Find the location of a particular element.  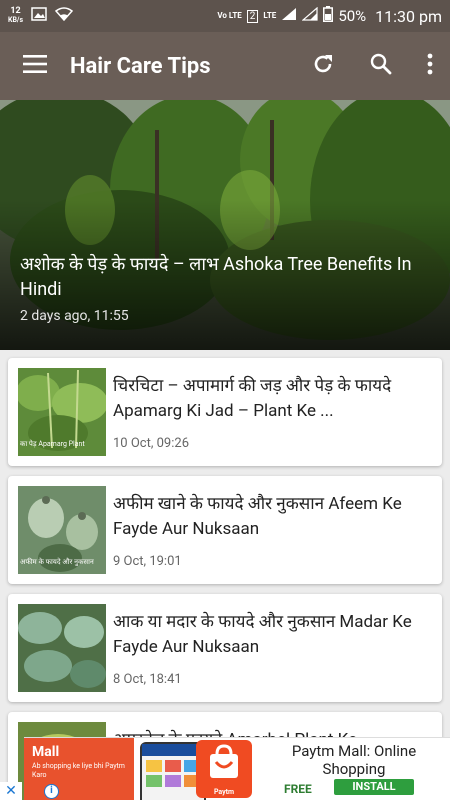

refresh-button is located at coordinates (323, 66).